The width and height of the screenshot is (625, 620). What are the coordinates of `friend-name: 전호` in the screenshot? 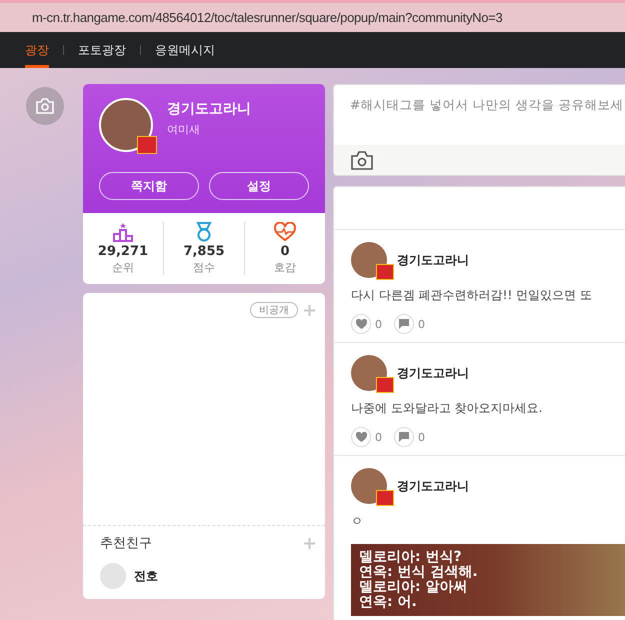 It's located at (146, 576).